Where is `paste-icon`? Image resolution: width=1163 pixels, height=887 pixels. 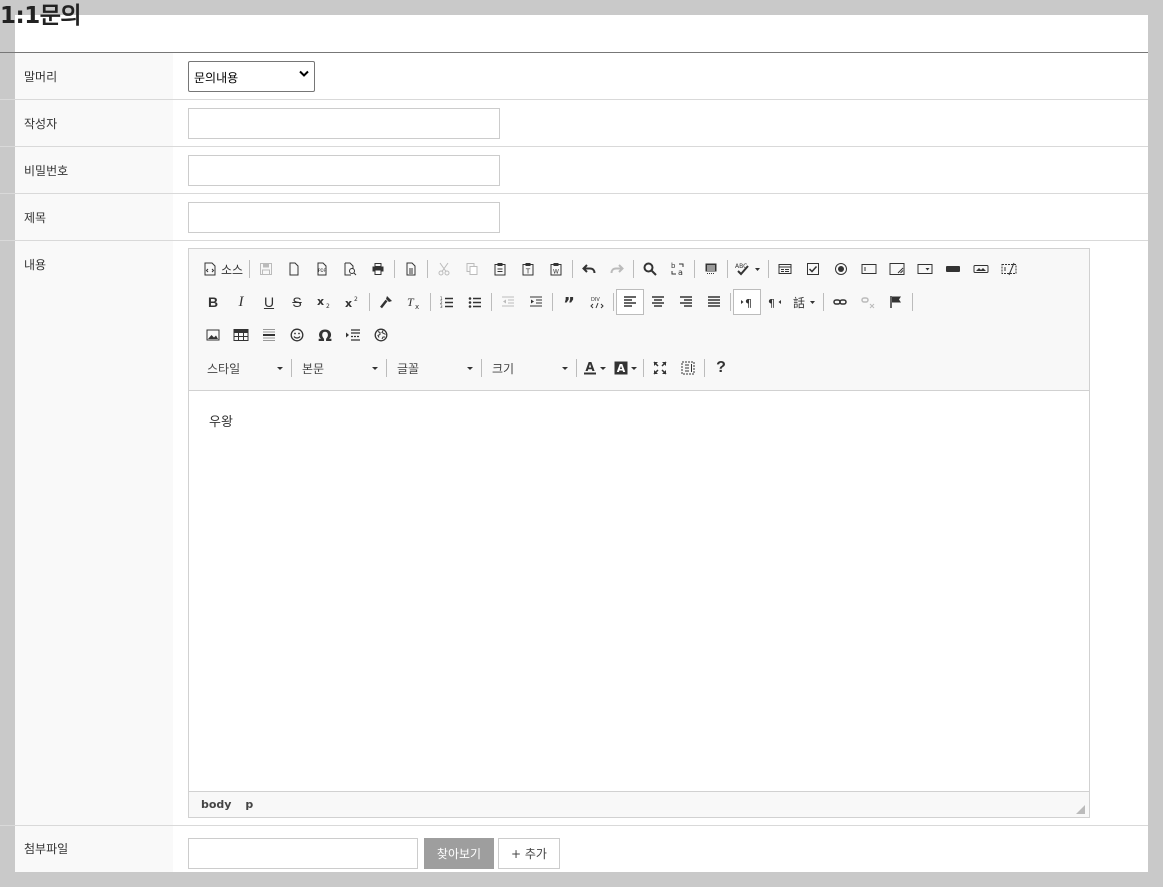
paste-icon is located at coordinates (500, 269).